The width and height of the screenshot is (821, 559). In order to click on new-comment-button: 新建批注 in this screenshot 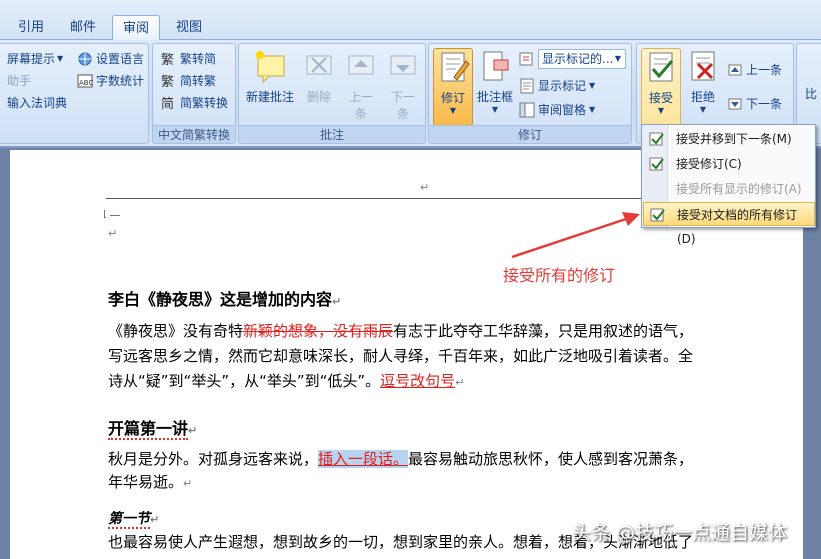, I will do `click(270, 76)`.